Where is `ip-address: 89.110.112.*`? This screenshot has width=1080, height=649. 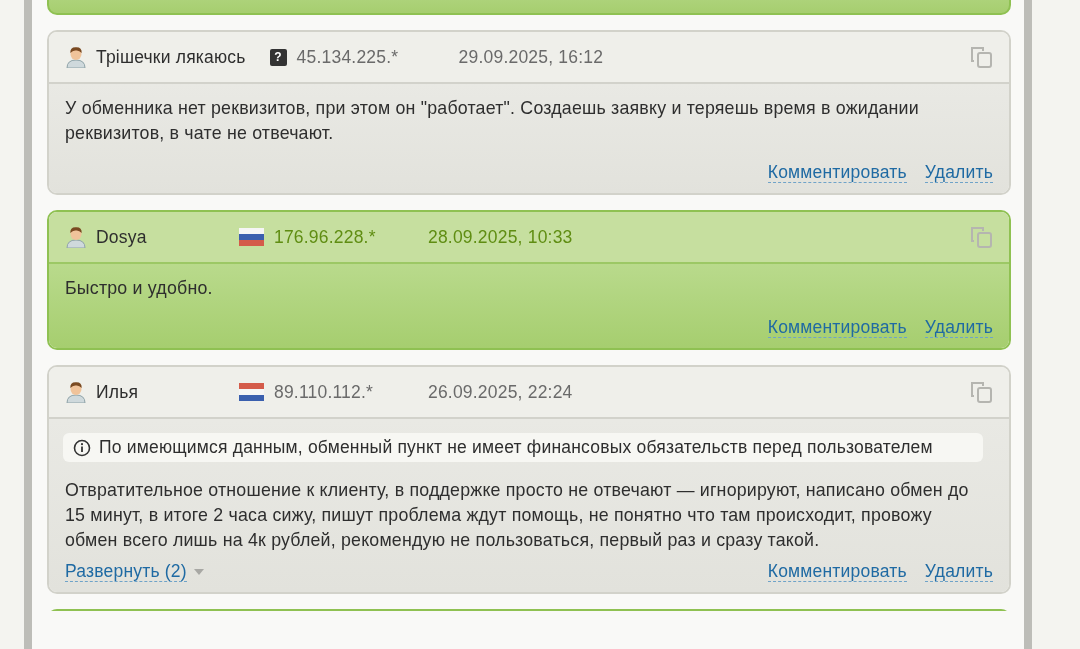 ip-address: 89.110.112.* is located at coordinates (324, 392).